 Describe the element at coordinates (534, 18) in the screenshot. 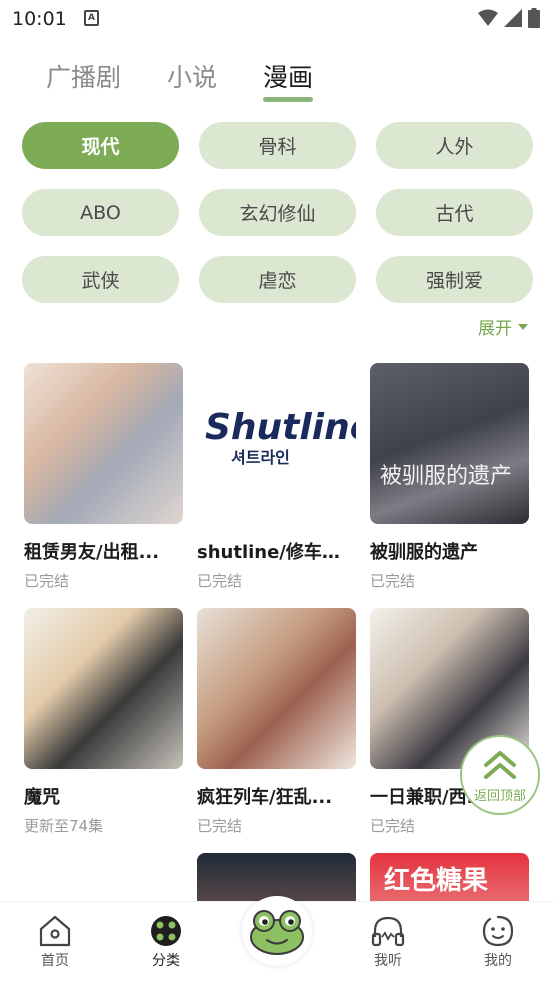

I see `battery-icon` at that location.